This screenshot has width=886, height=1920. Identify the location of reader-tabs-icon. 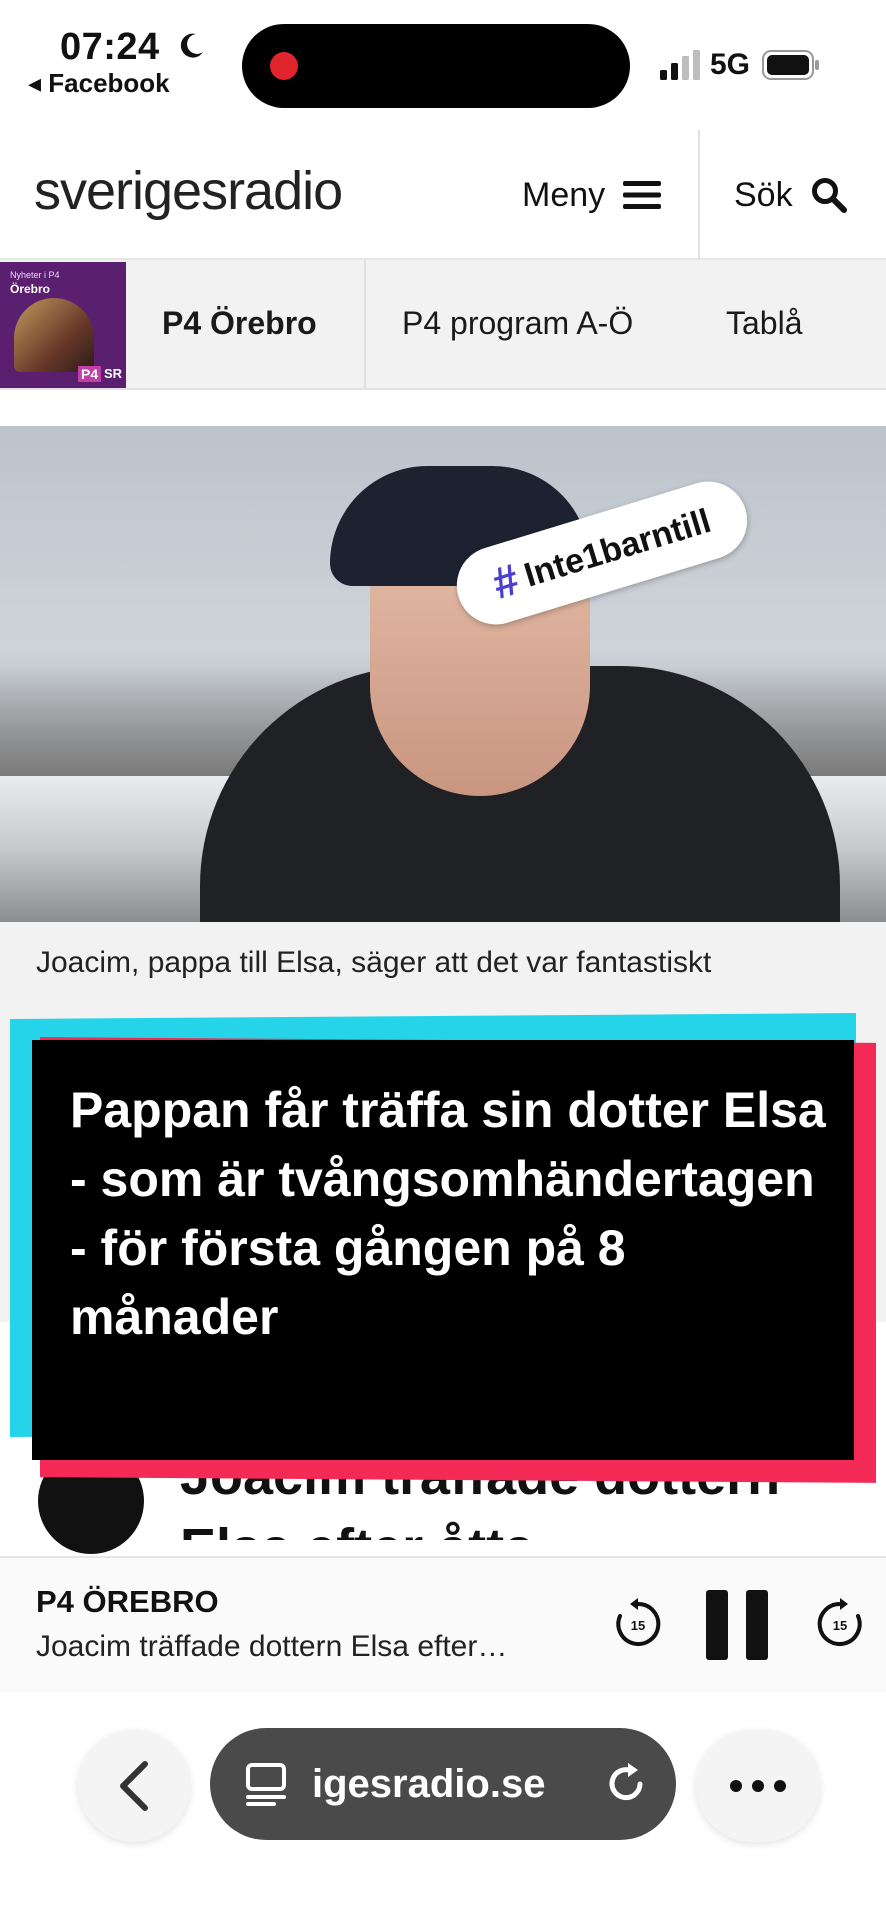
(267, 1784).